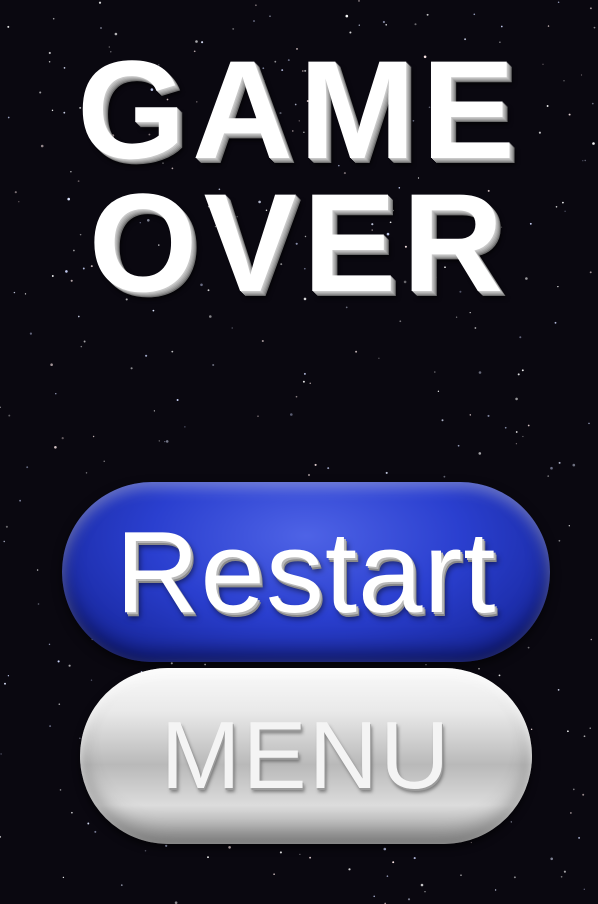 This screenshot has height=904, width=598. I want to click on game-over-title-line1: GAME, so click(299, 109).